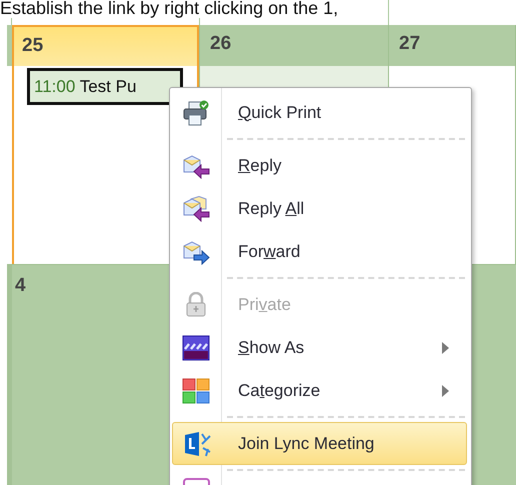 The height and width of the screenshot is (485, 516). I want to click on day-number: 4, so click(20, 286).